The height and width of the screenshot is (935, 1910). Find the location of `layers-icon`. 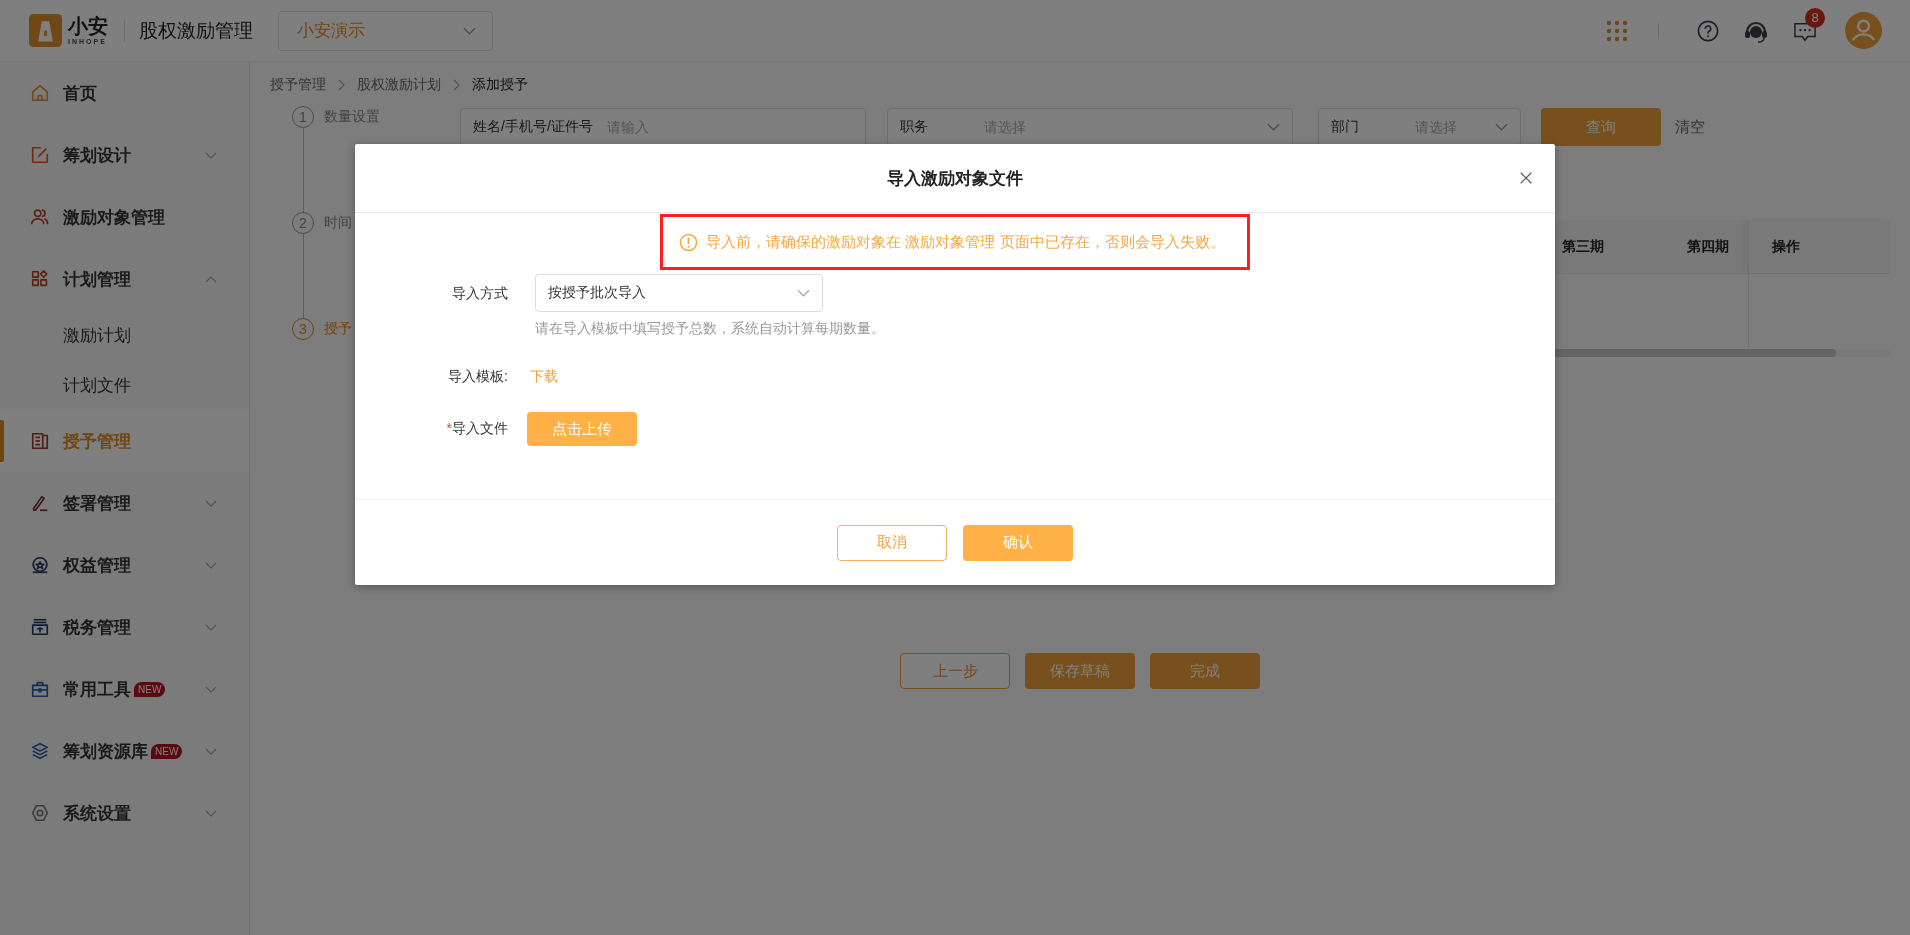

layers-icon is located at coordinates (40, 751).